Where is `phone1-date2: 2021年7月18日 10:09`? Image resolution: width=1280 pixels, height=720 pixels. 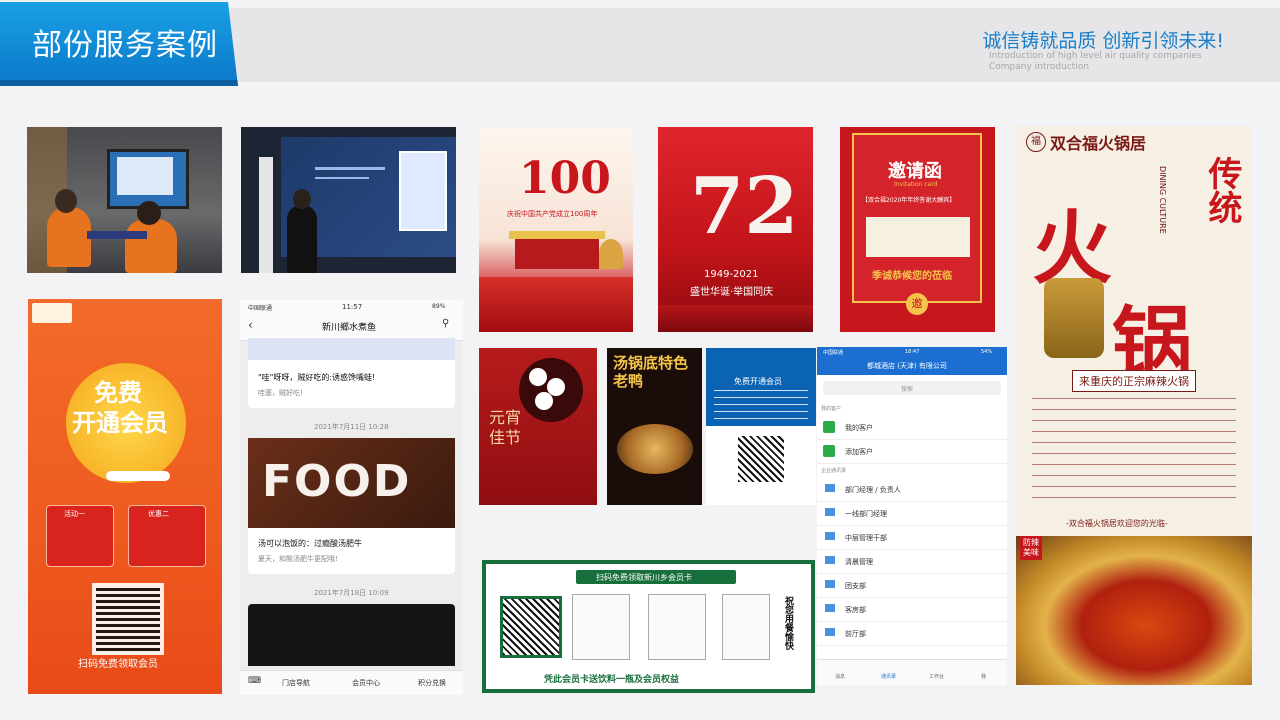 phone1-date2: 2021年7月18日 10:09 is located at coordinates (351, 593).